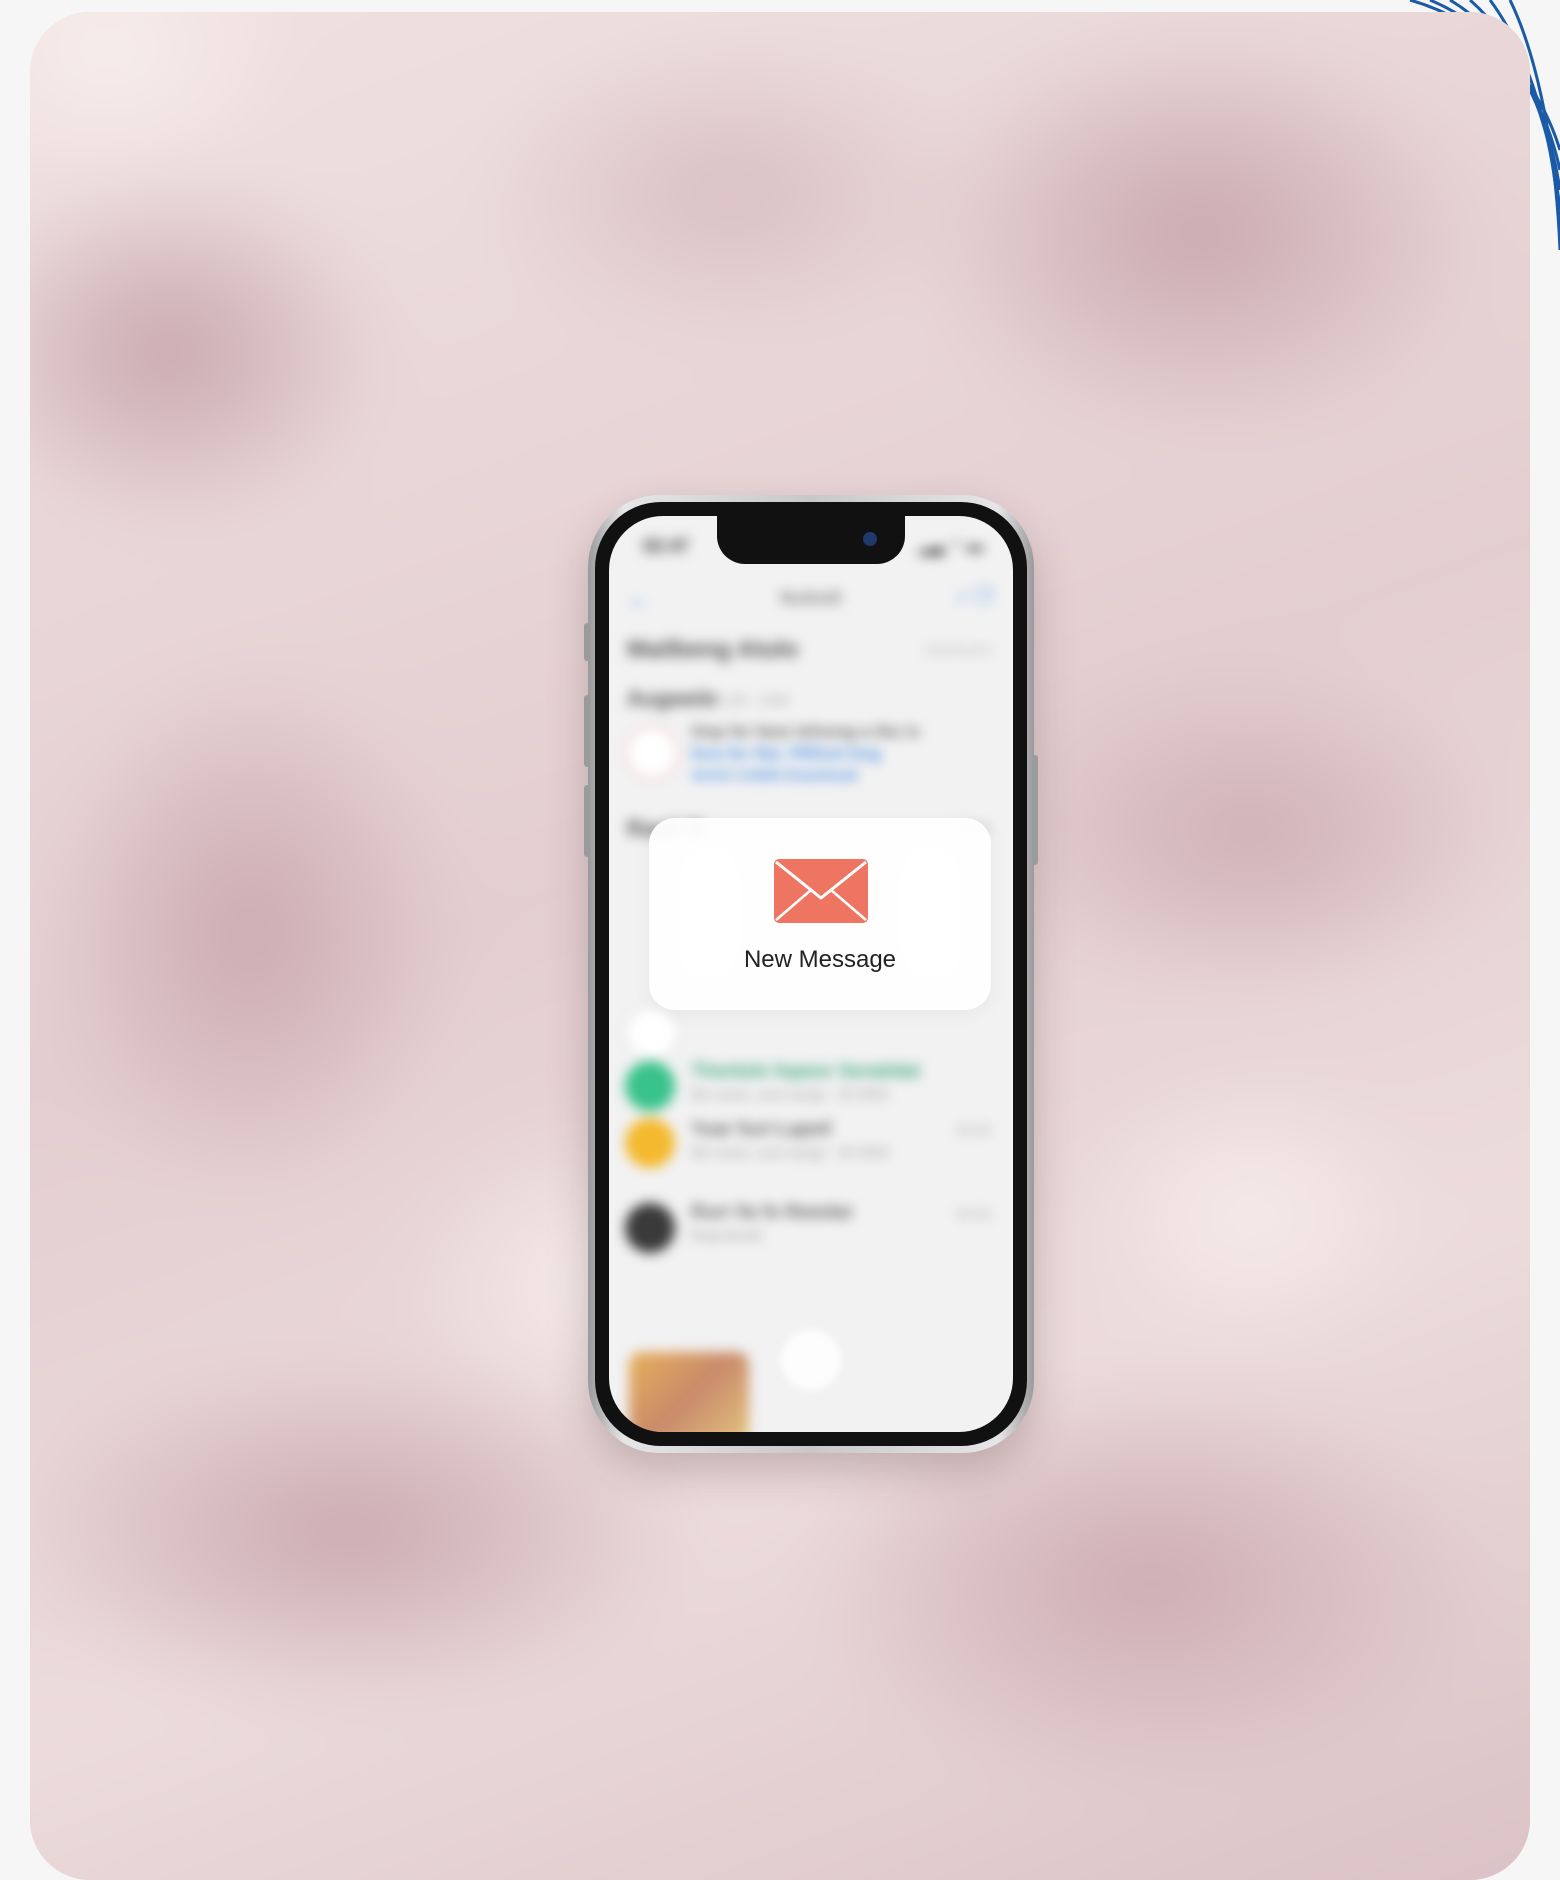 This screenshot has height=1880, width=1560. I want to click on notification-label: New Message, so click(820, 959).